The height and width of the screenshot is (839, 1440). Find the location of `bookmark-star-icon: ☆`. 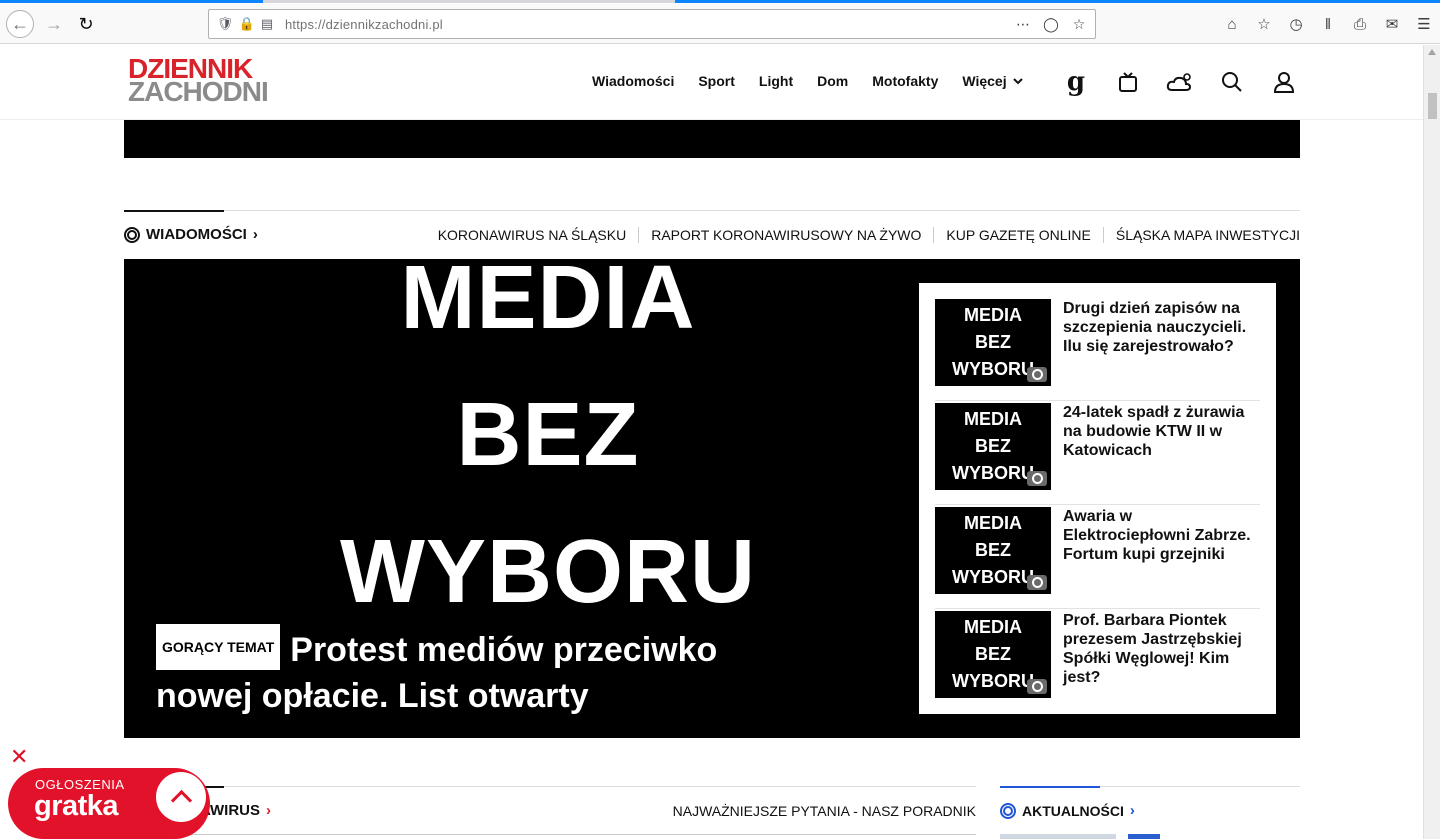

bookmark-star-icon: ☆ is located at coordinates (1079, 24).